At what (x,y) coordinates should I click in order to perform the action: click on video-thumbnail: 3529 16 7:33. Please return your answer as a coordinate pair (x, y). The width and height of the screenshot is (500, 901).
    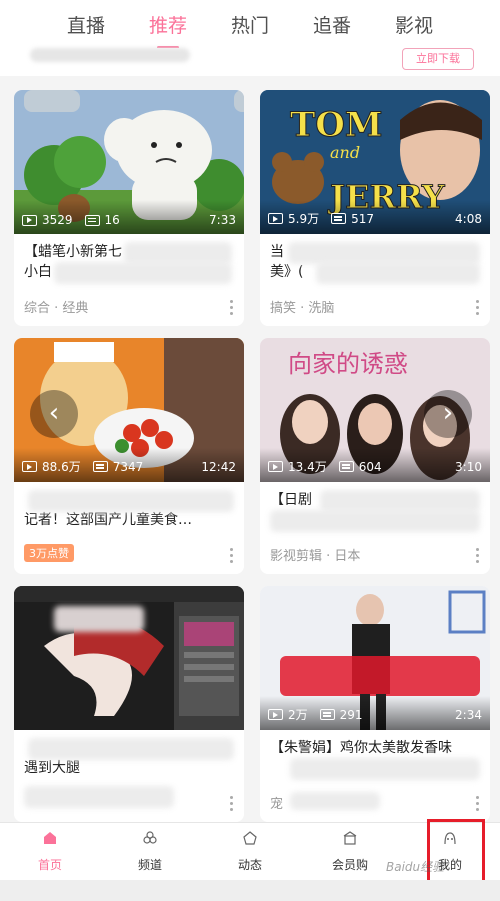
    Looking at the image, I should click on (129, 162).